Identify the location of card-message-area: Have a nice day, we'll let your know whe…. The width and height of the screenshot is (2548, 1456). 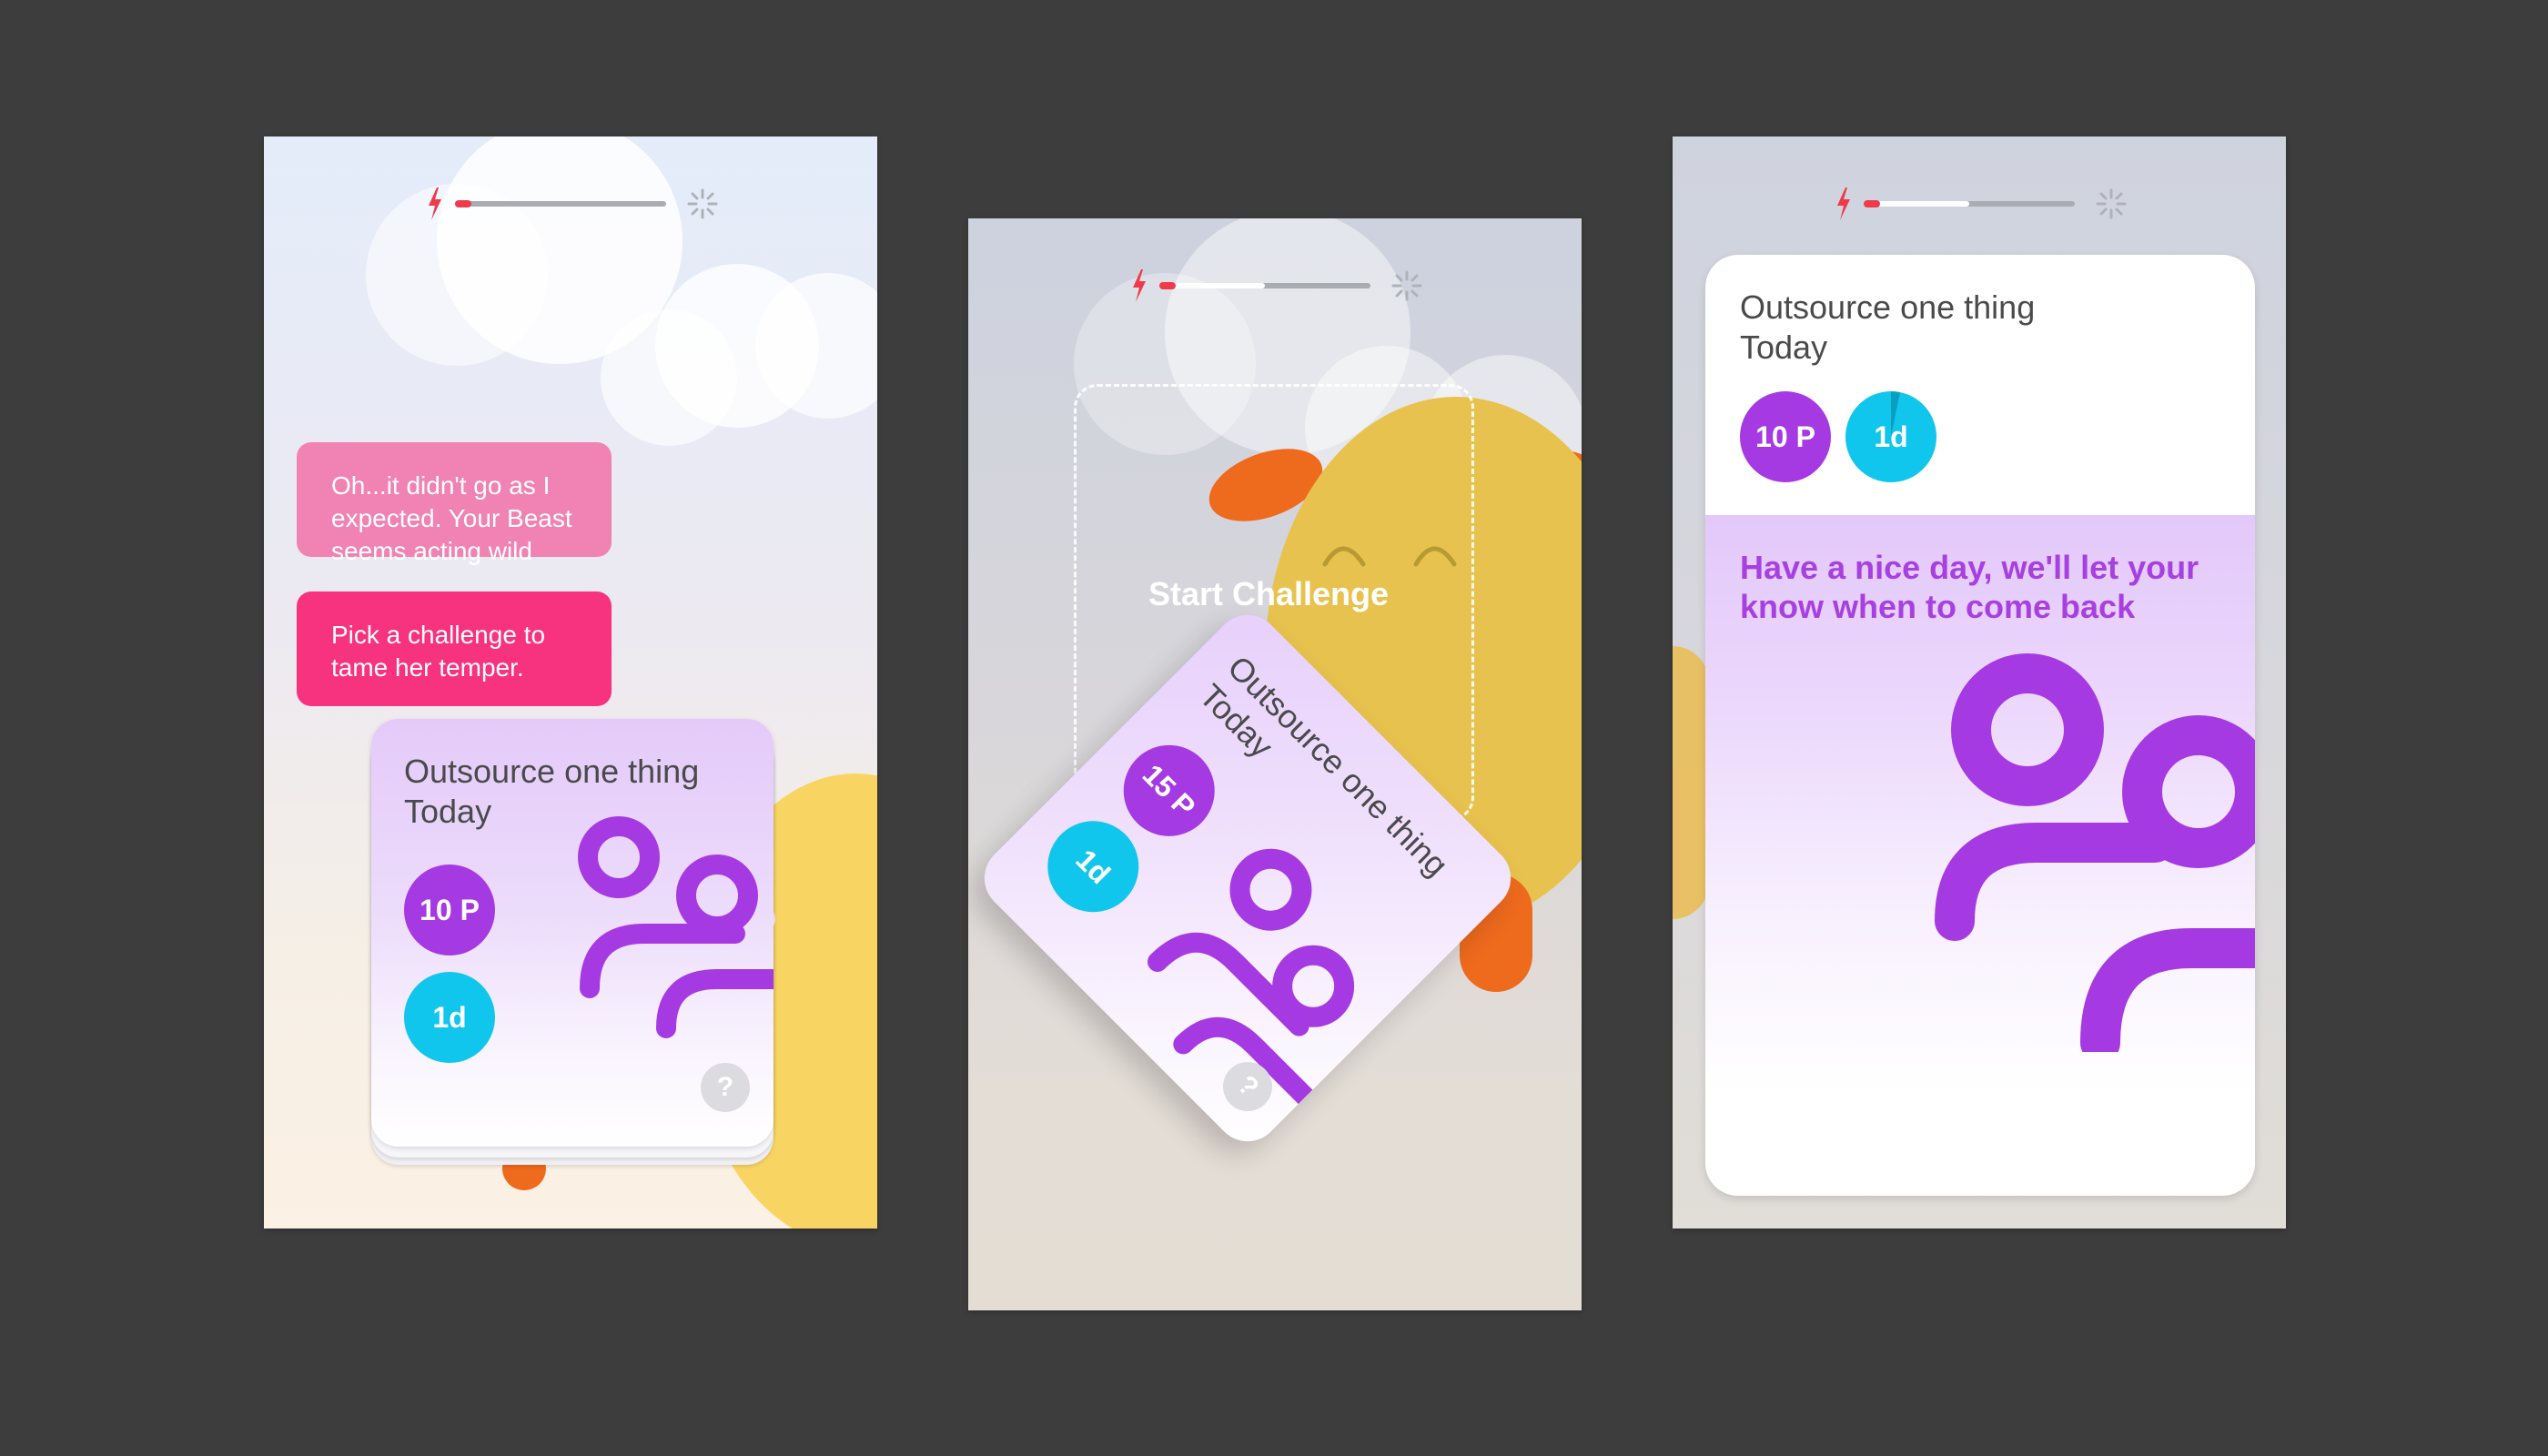
(1980, 856).